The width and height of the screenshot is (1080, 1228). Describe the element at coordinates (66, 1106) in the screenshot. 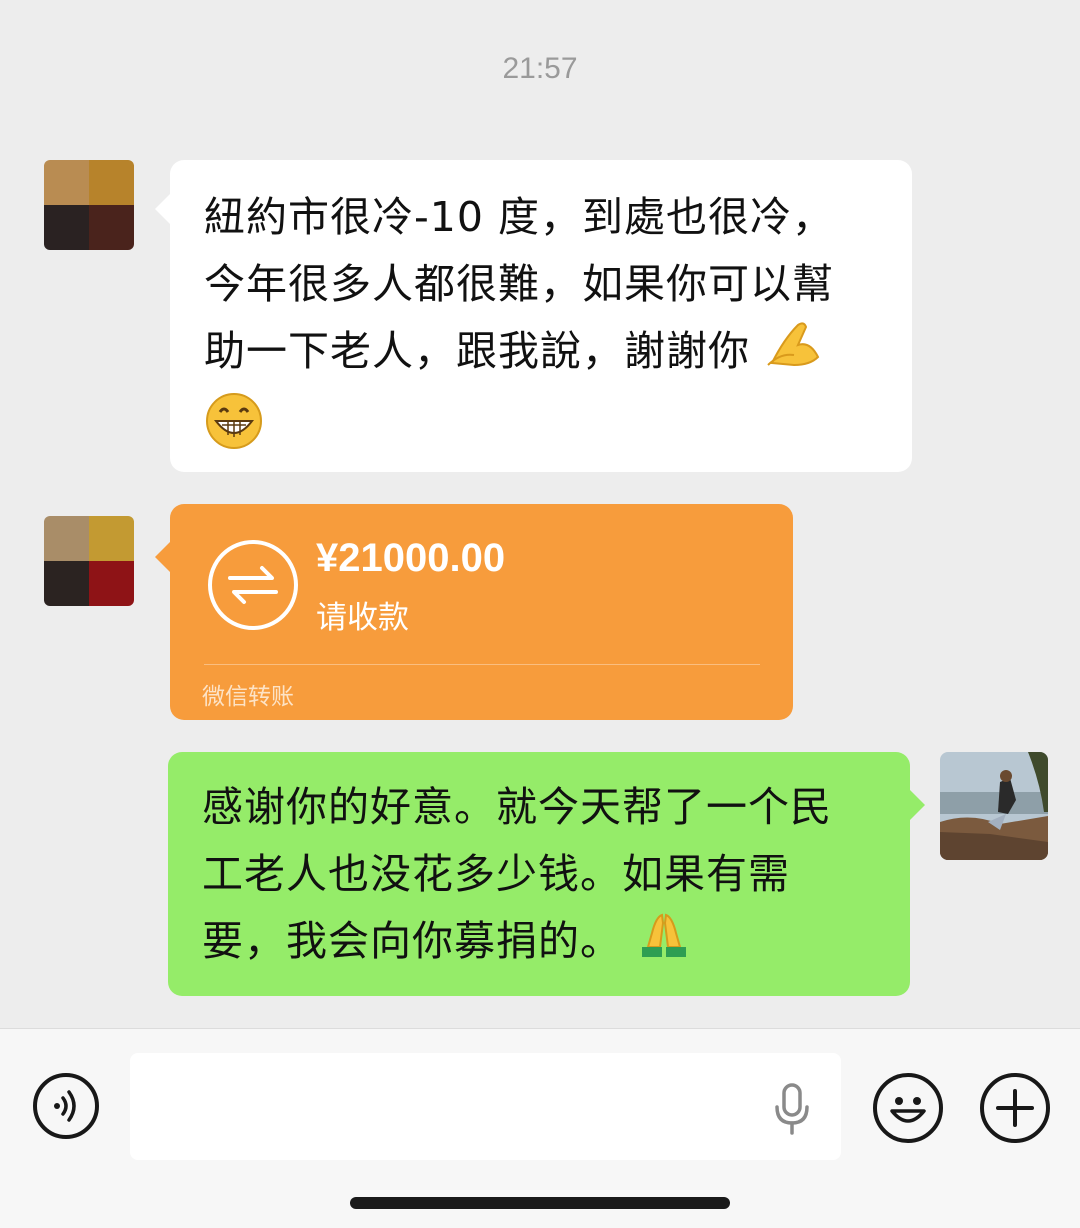

I see `voice-icon` at that location.